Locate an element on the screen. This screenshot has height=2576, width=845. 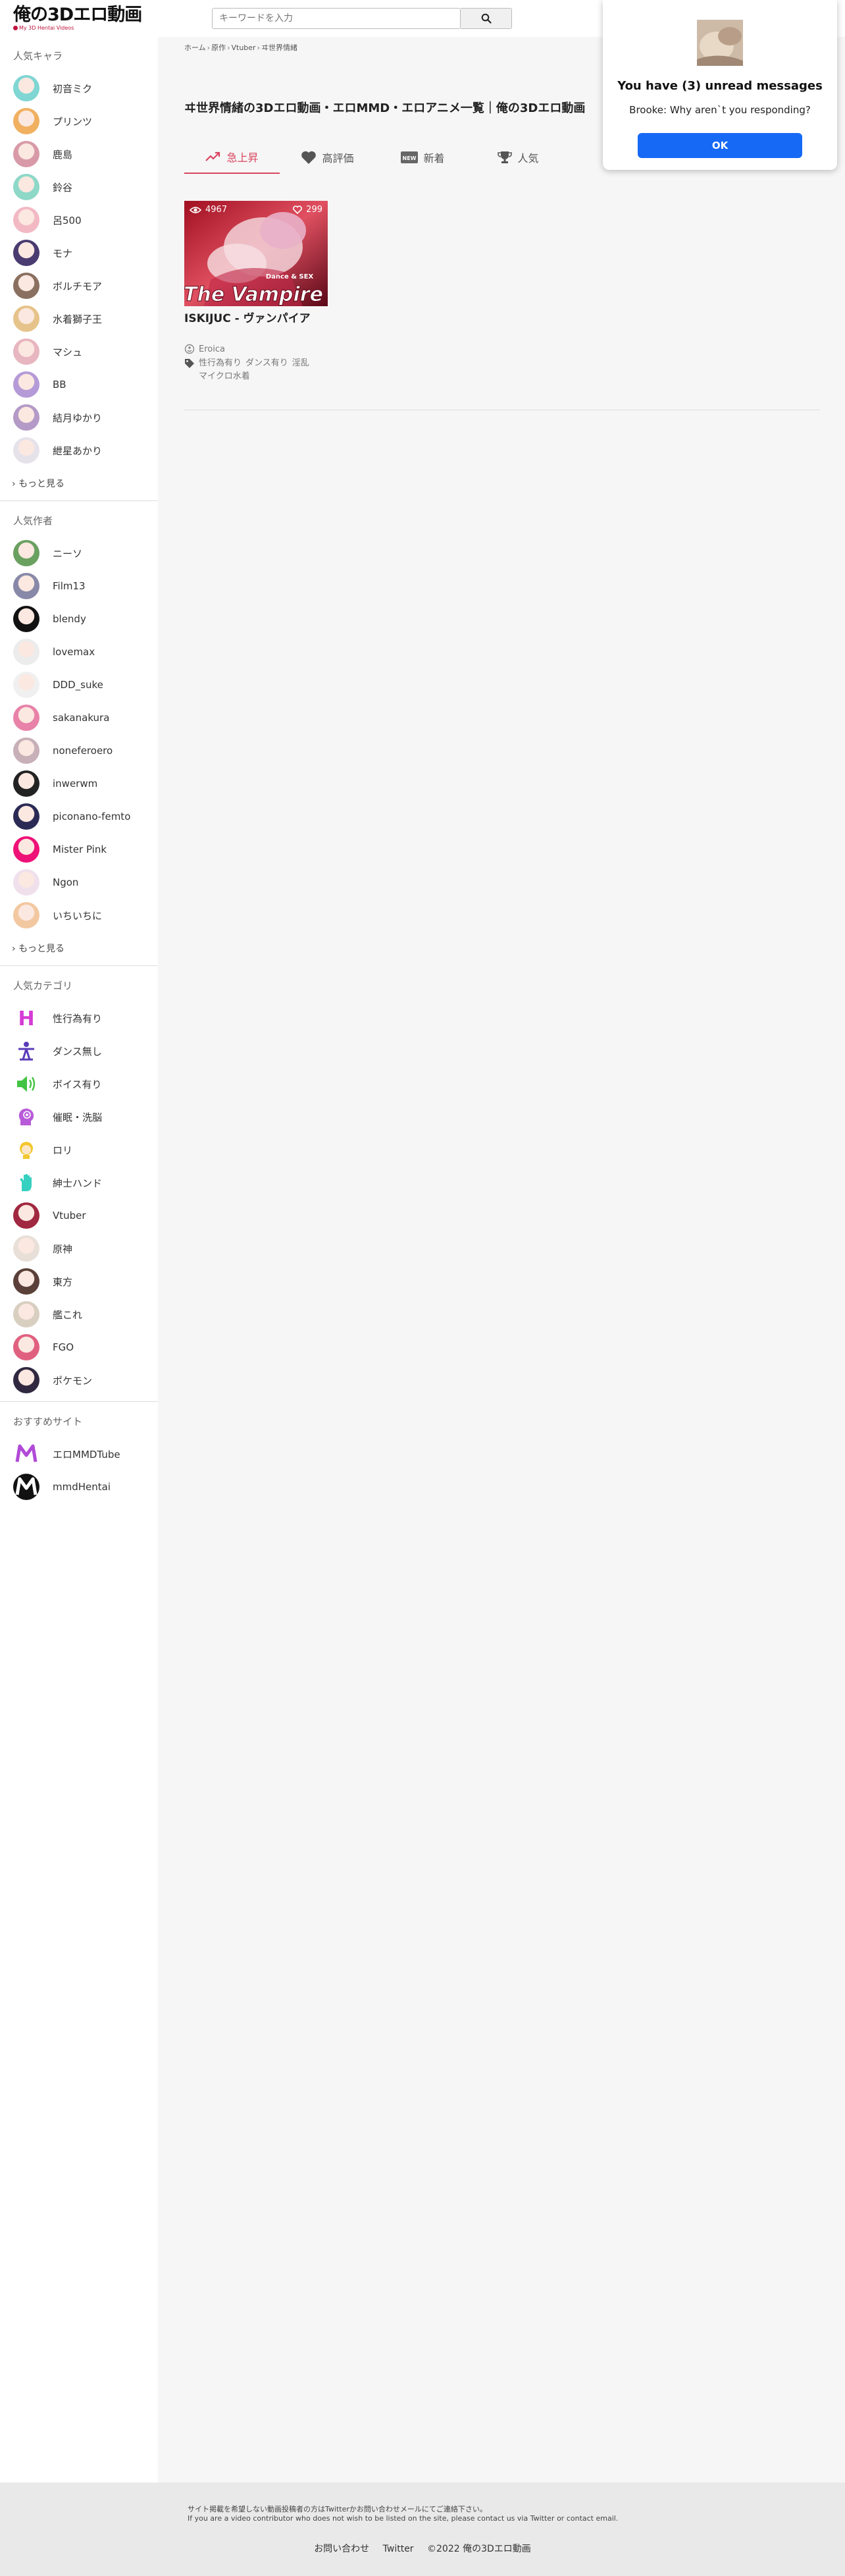
sidebar-creator-item: ニーソ is located at coordinates (84, 553).